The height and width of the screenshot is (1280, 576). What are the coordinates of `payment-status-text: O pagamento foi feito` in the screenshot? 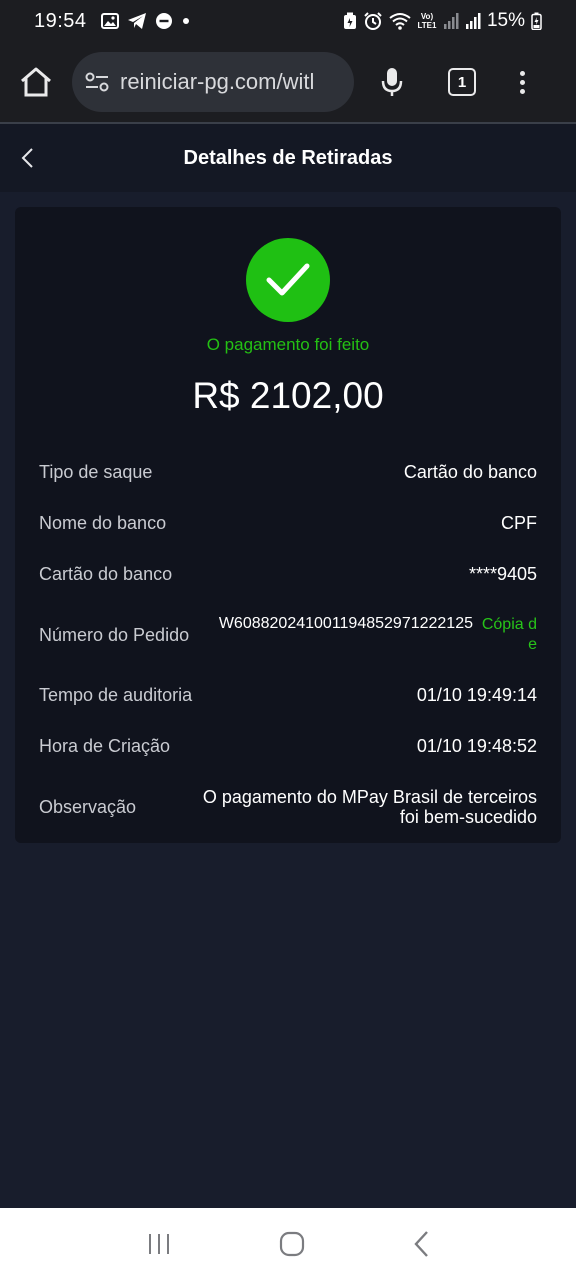 It's located at (288, 344).